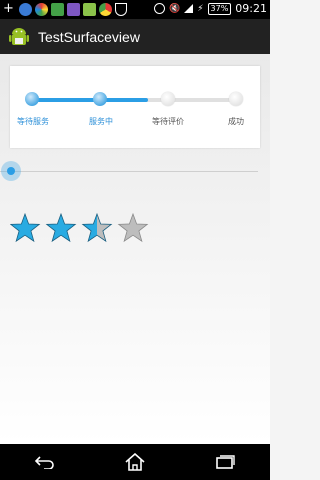 The image size is (320, 480). What do you see at coordinates (236, 121) in the screenshot?
I see `step-label-4: 成功` at bounding box center [236, 121].